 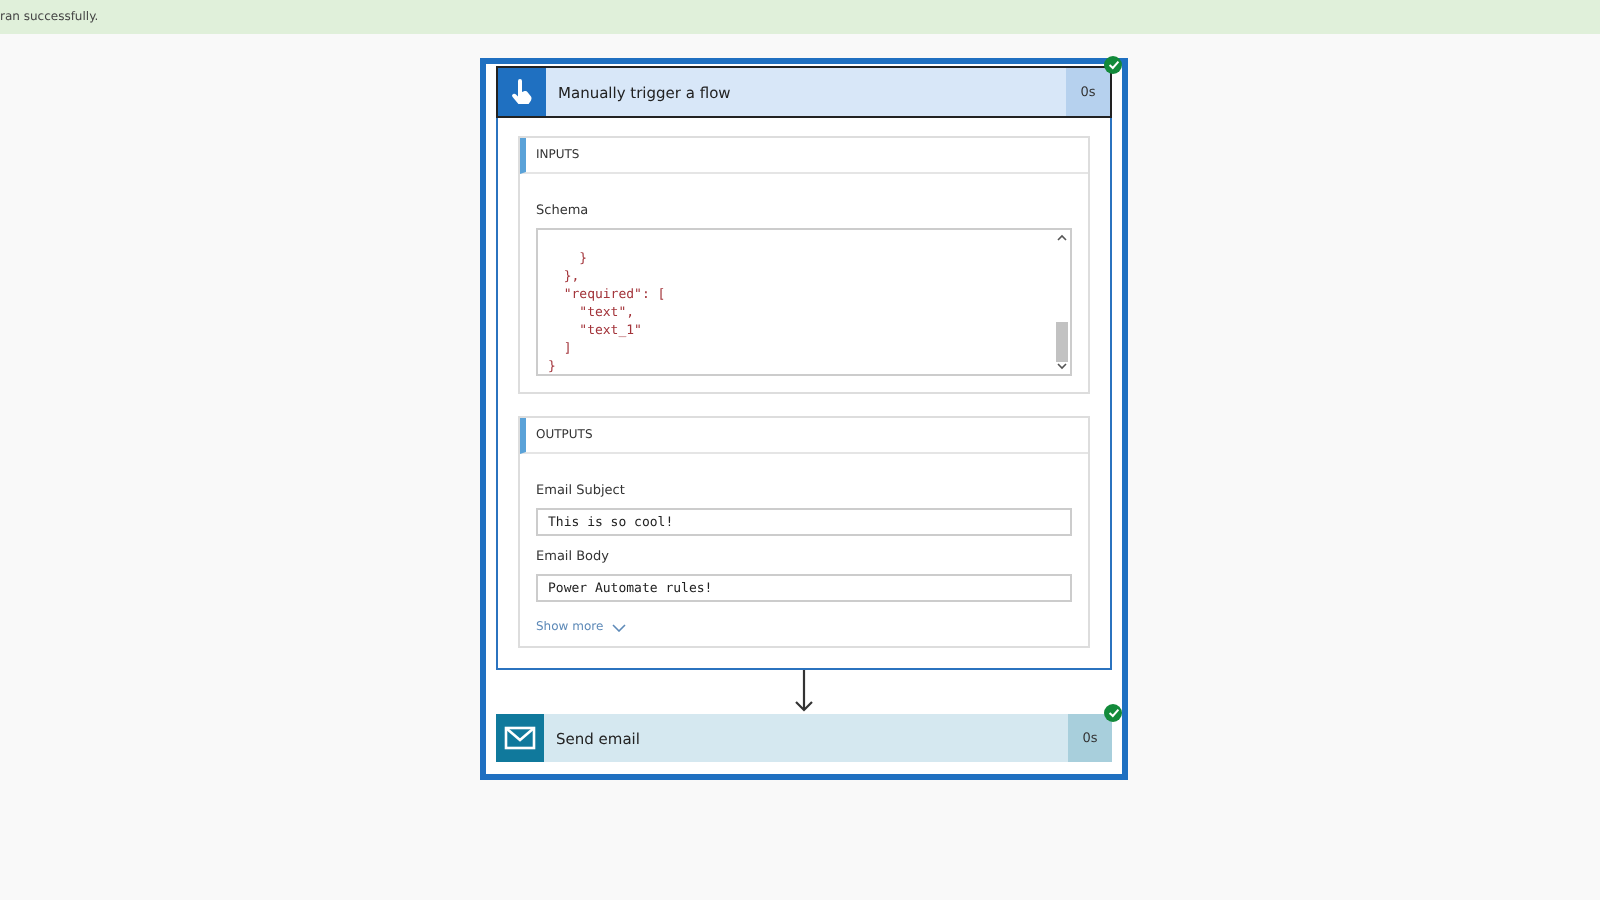 I want to click on envelope-icon, so click(x=520, y=738).